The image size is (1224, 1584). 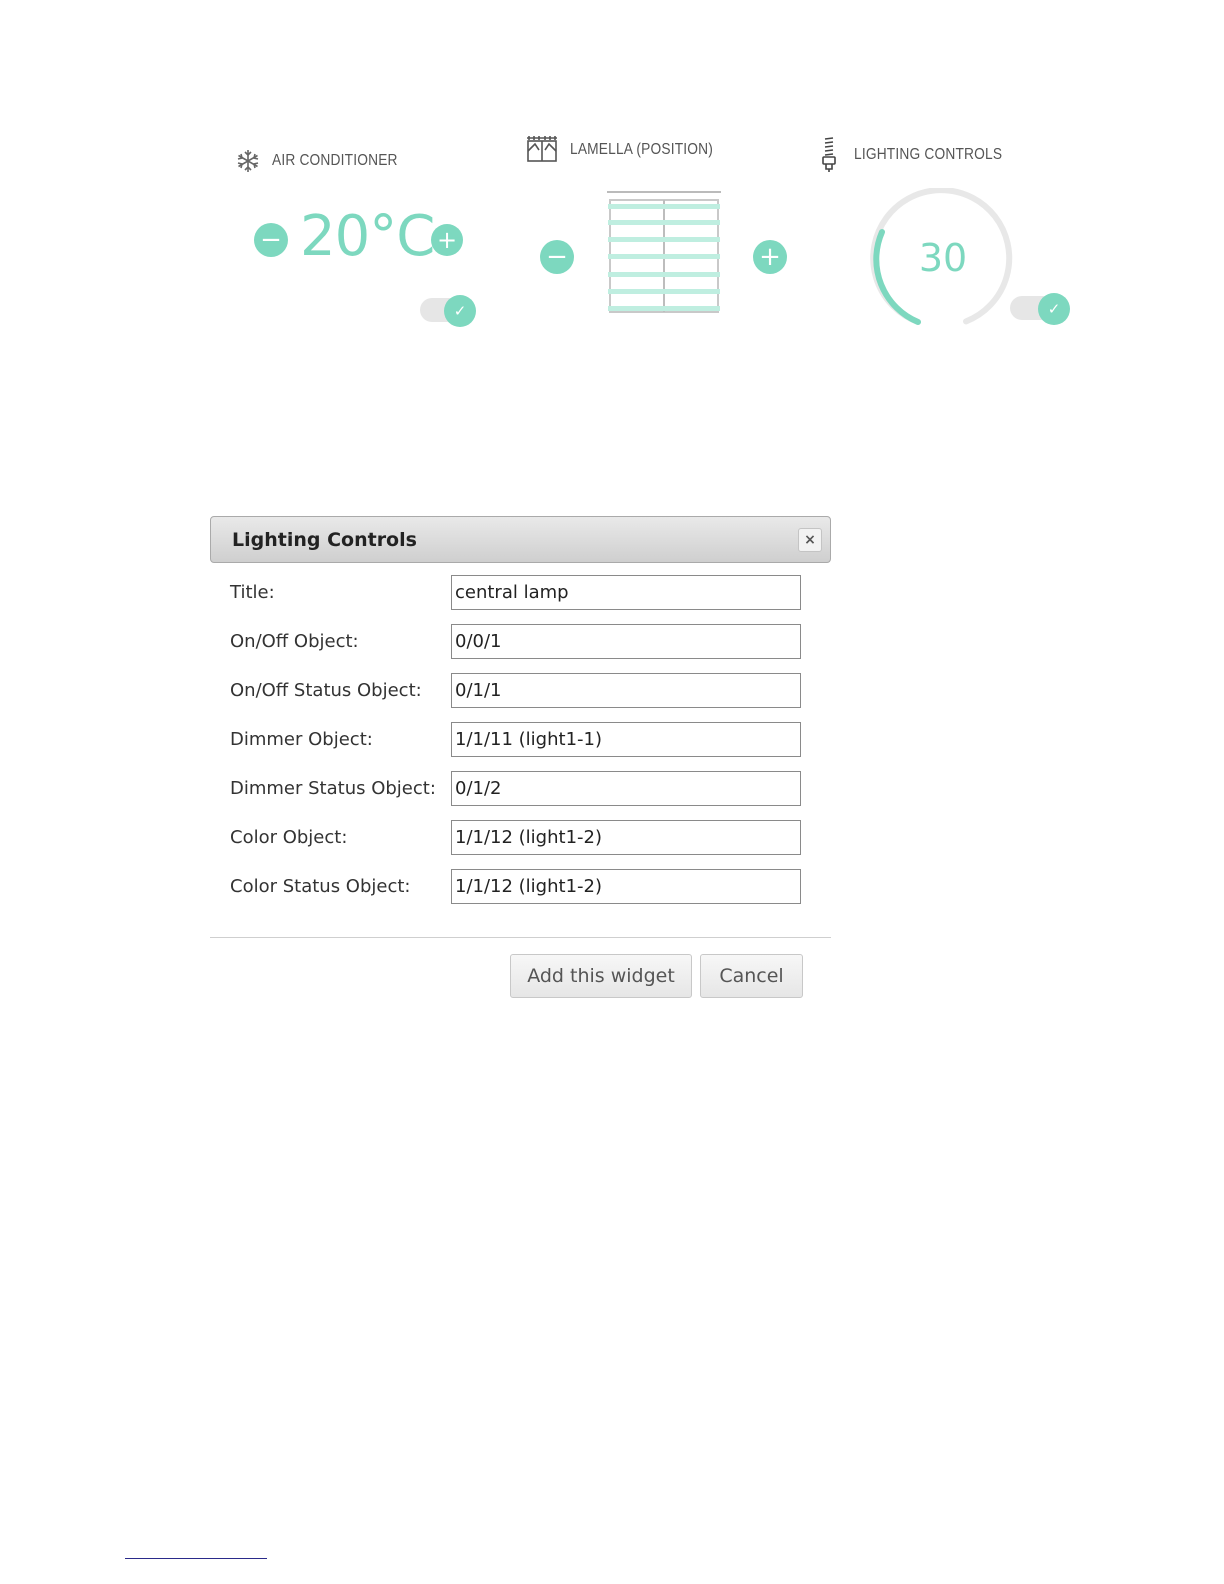 I want to click on lighting-power-toggle: ✓, so click(x=1040, y=309).